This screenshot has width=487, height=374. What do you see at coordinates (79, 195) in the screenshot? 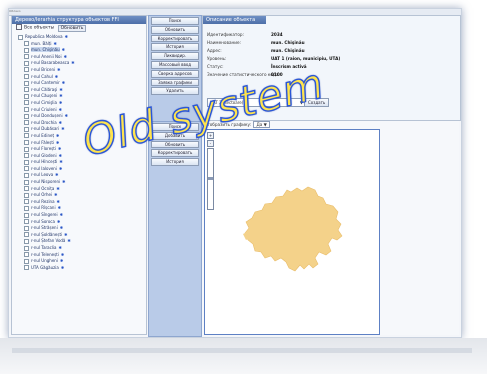
I see `tree-node: r-nul Orhei ✱` at bounding box center [79, 195].